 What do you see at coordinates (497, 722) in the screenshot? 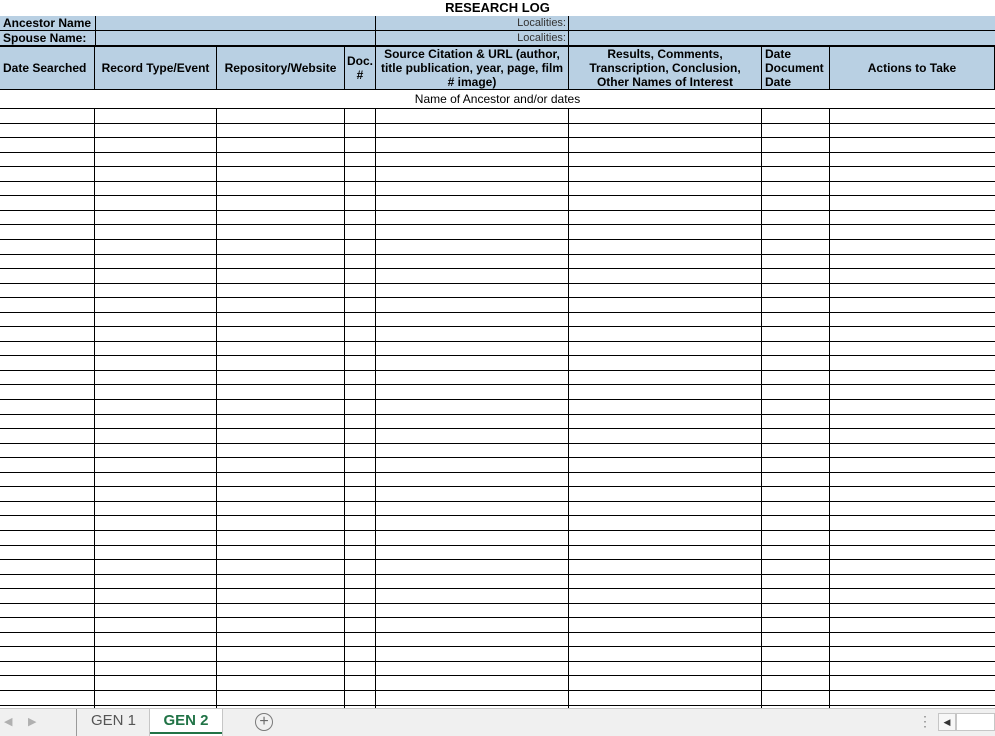
I see `sheet-tab-bar: ◀ ▶ GEN 1 GEN 2 + ⋮ ◀` at bounding box center [497, 722].